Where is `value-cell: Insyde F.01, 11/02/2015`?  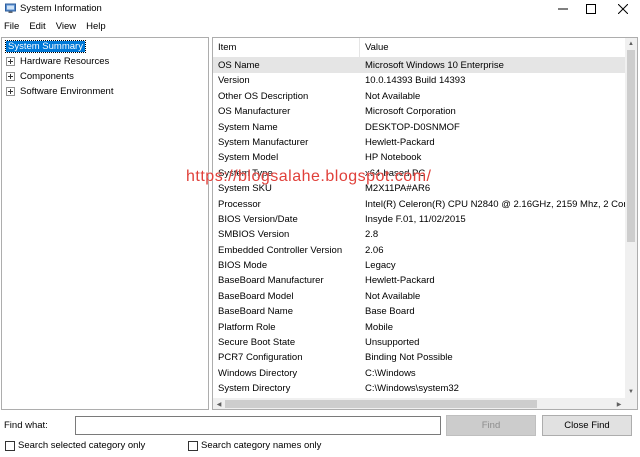 value-cell: Insyde F.01, 11/02/2015 is located at coordinates (415, 219).